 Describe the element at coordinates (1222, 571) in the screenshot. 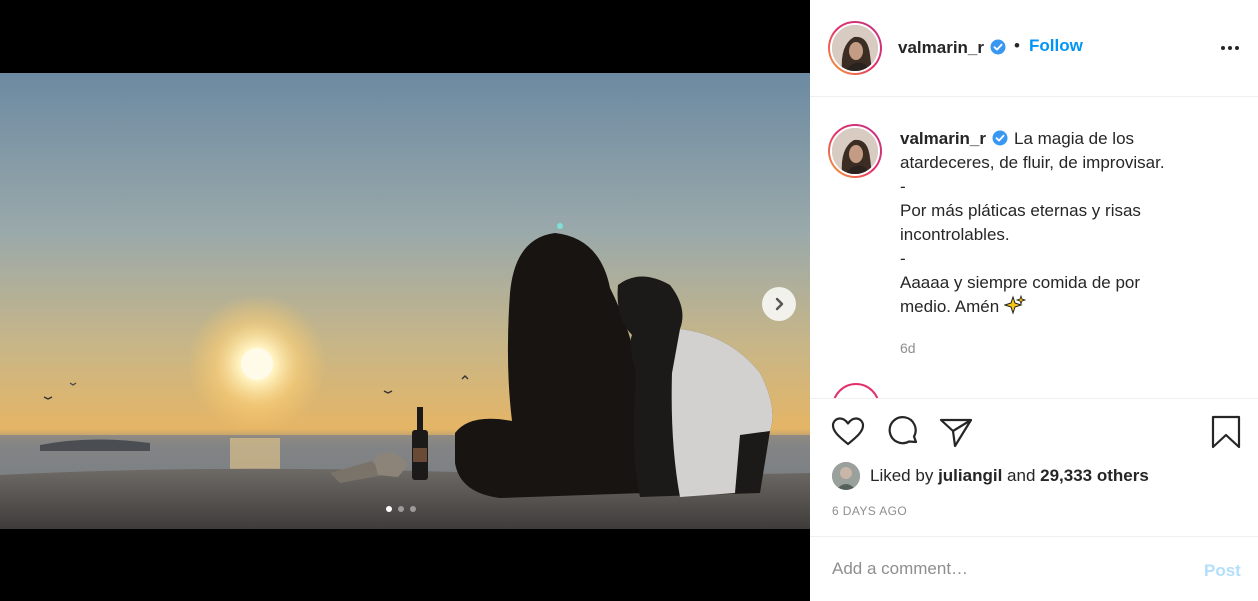

I see `post-comment-button: Post` at that location.